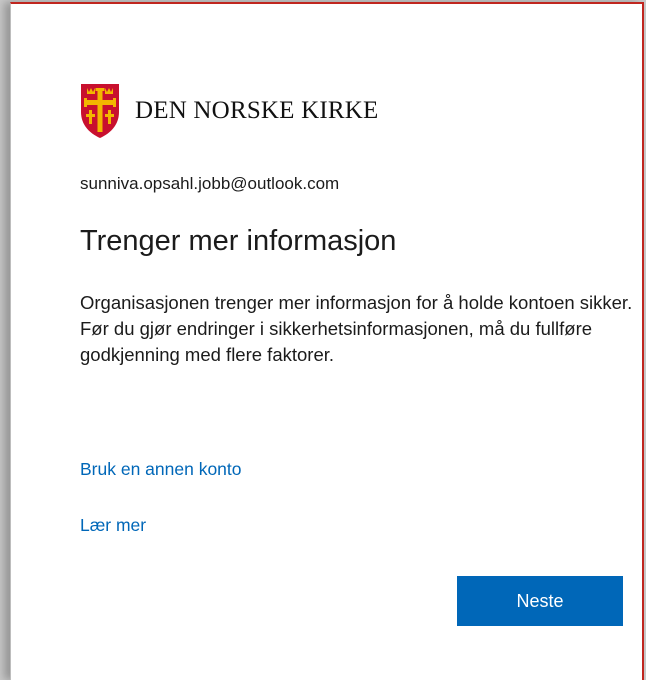 This screenshot has width=646, height=680. What do you see at coordinates (113, 525) in the screenshot?
I see `learn-more-link: Lær mer` at bounding box center [113, 525].